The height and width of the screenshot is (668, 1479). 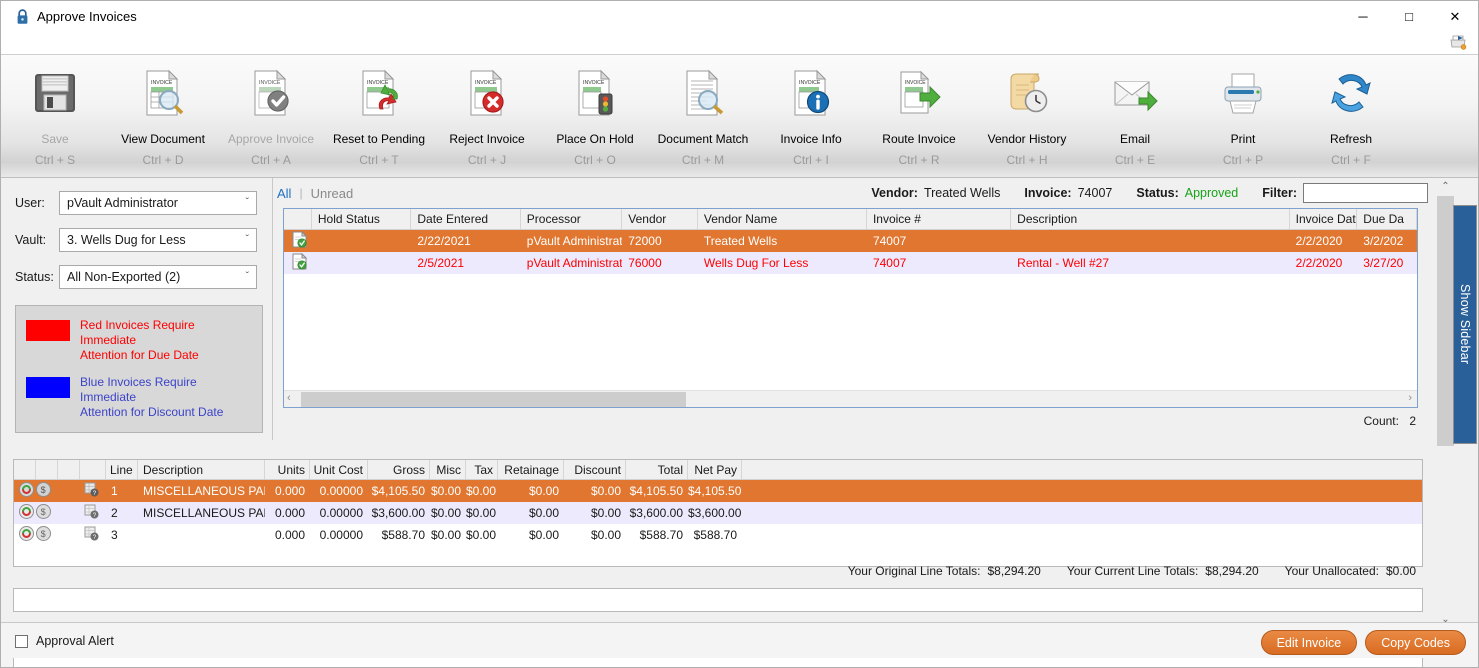 I want to click on print-label: Print, so click(x=1243, y=139).